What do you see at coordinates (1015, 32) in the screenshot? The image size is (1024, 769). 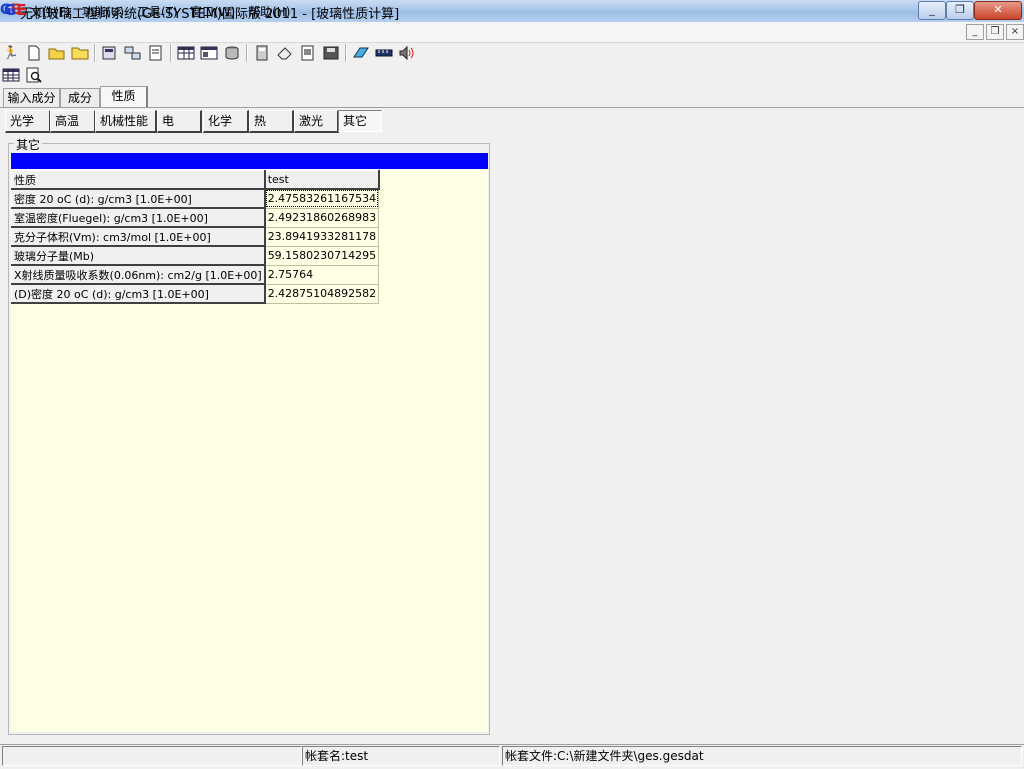 I see `mdi-close-button: ×` at bounding box center [1015, 32].